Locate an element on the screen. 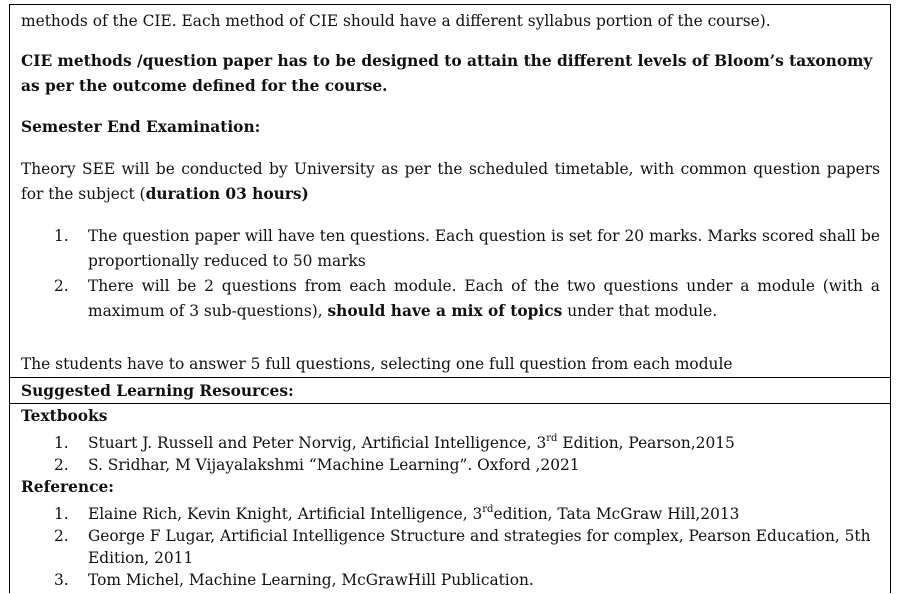  list-text-after: under that module. is located at coordinates (640, 311).